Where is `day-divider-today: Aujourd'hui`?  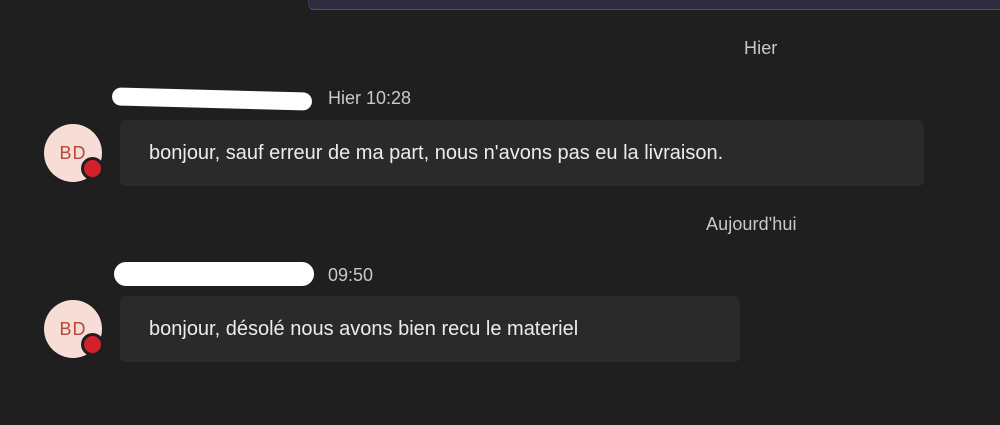
day-divider-today: Aujourd'hui is located at coordinates (751, 224).